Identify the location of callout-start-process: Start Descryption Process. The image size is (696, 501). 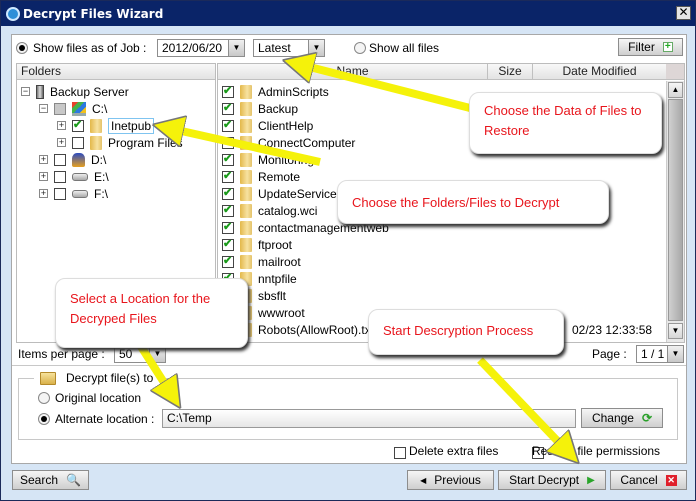
(466, 332).